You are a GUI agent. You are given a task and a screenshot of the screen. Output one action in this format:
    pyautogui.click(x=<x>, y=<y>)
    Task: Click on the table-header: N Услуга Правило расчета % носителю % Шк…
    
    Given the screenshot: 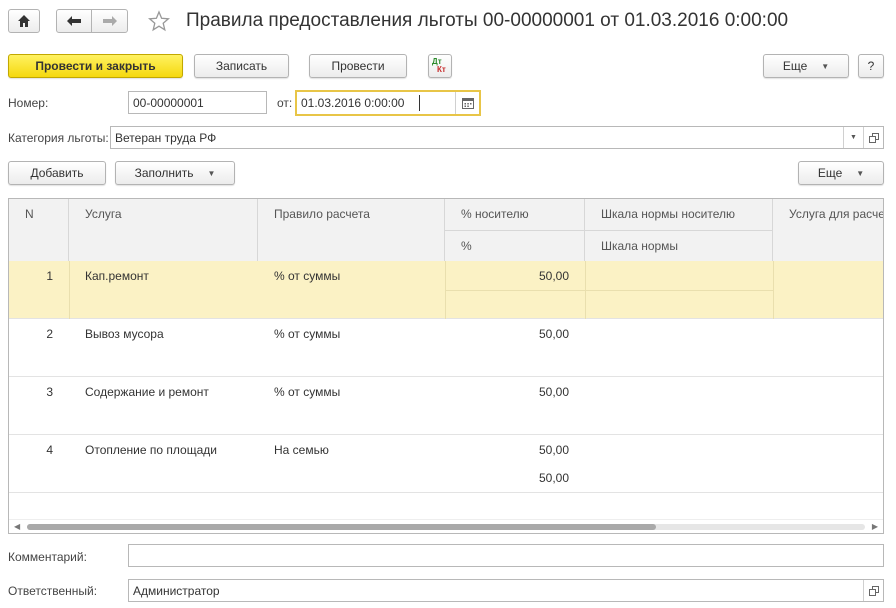 What is the action you would take?
    pyautogui.click(x=446, y=230)
    